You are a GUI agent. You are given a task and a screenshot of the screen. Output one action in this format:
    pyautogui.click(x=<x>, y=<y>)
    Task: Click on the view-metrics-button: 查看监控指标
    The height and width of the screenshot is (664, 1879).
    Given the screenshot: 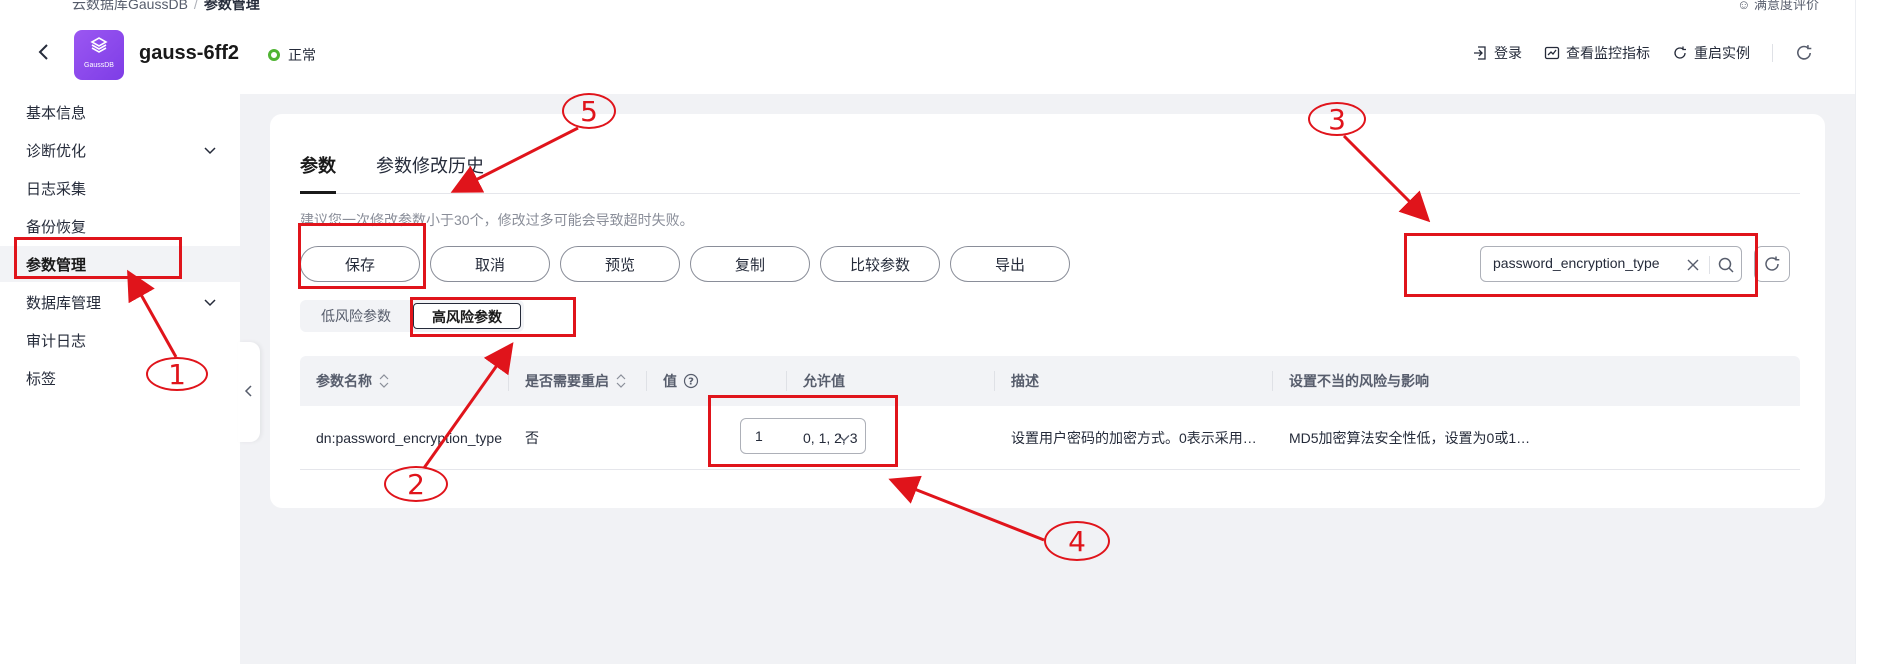 What is the action you would take?
    pyautogui.click(x=1597, y=53)
    